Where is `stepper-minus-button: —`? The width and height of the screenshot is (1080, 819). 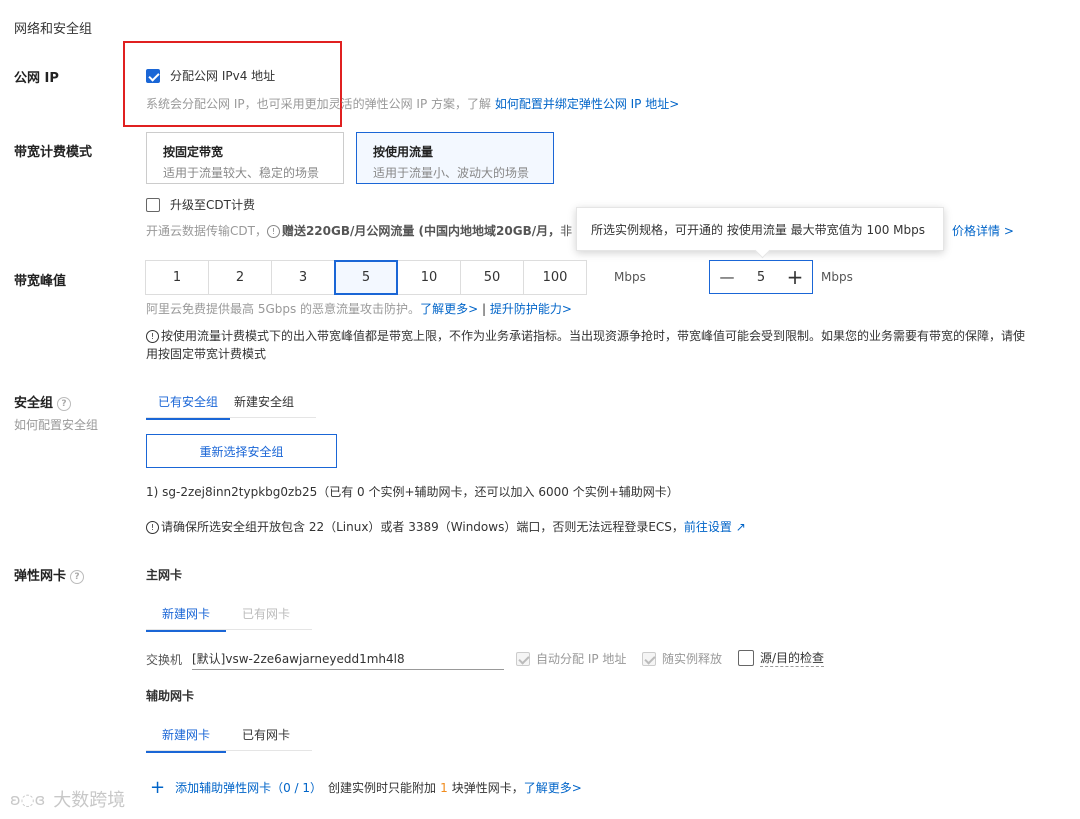
stepper-minus-button: — is located at coordinates (727, 277).